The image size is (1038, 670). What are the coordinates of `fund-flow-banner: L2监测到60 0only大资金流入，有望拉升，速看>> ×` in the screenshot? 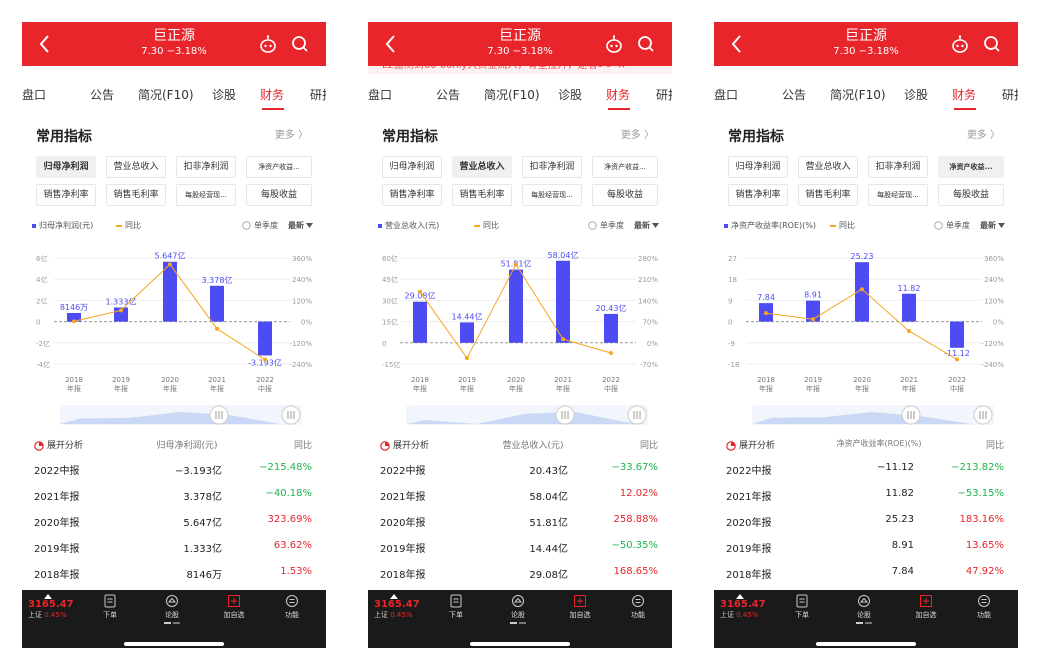 It's located at (520, 70).